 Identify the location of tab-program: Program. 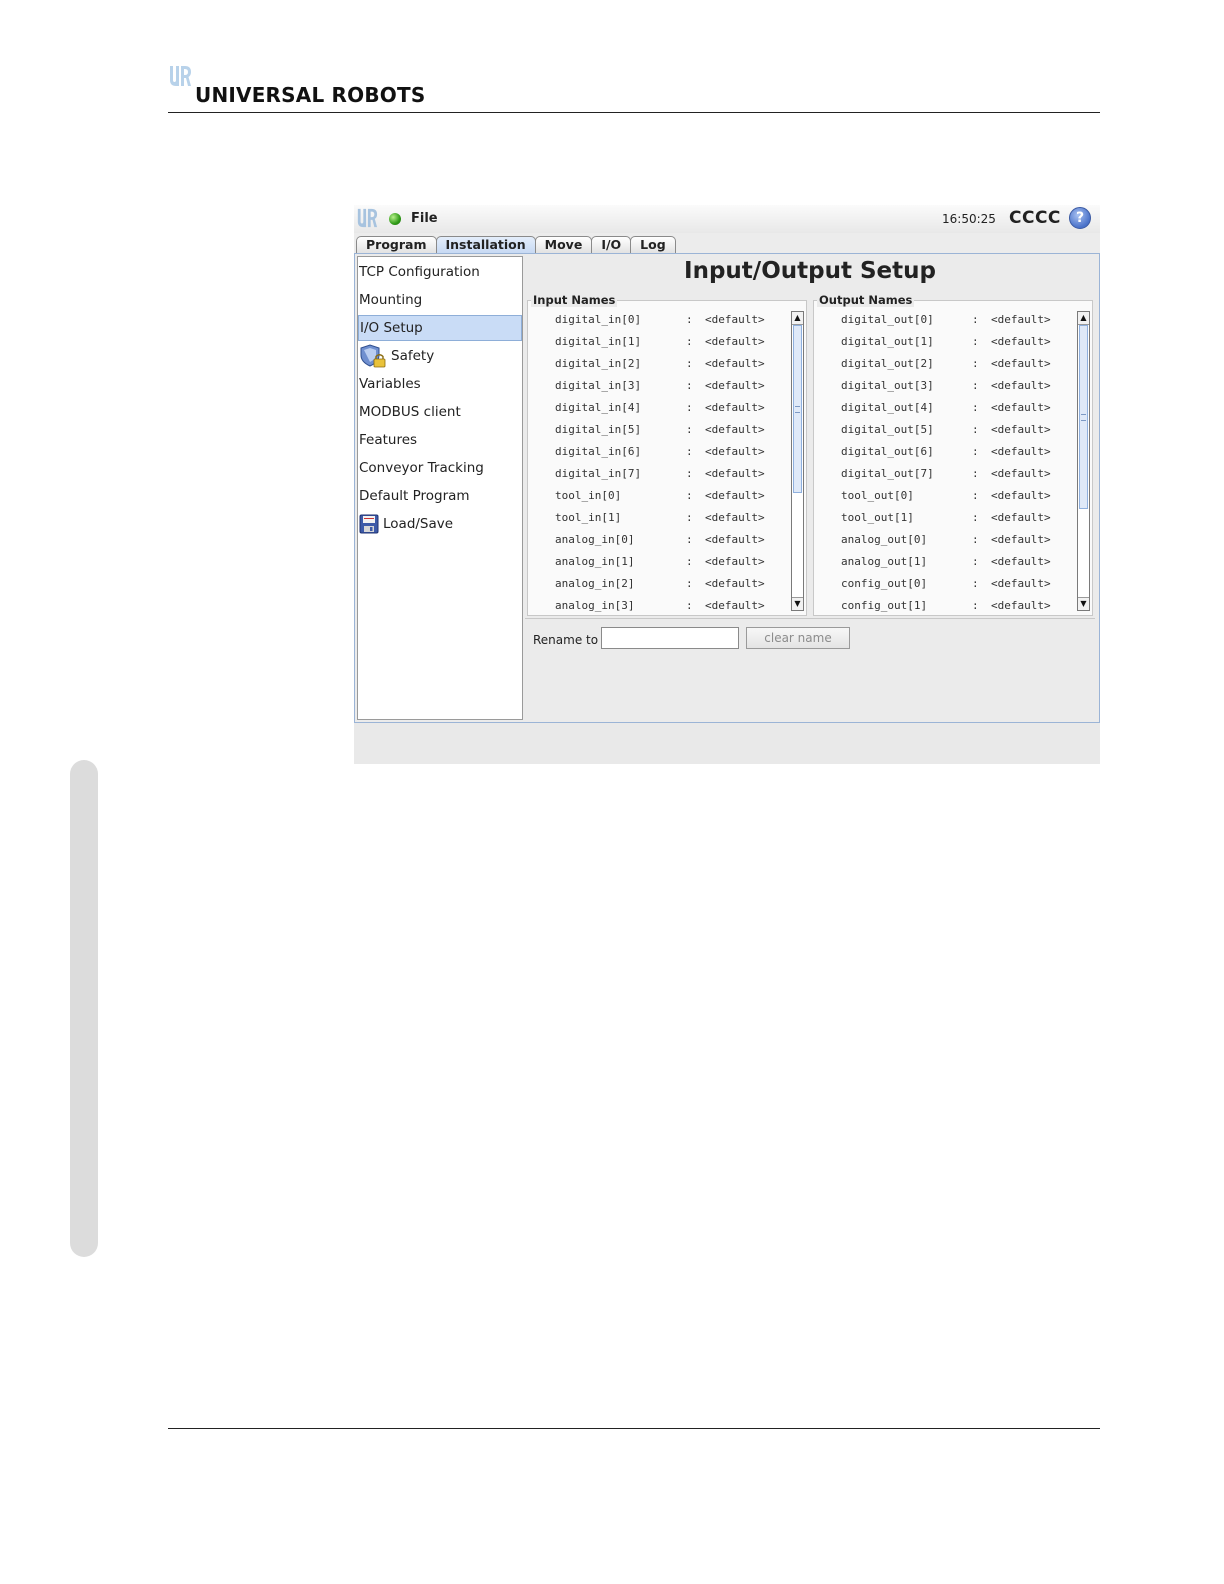
(396, 244).